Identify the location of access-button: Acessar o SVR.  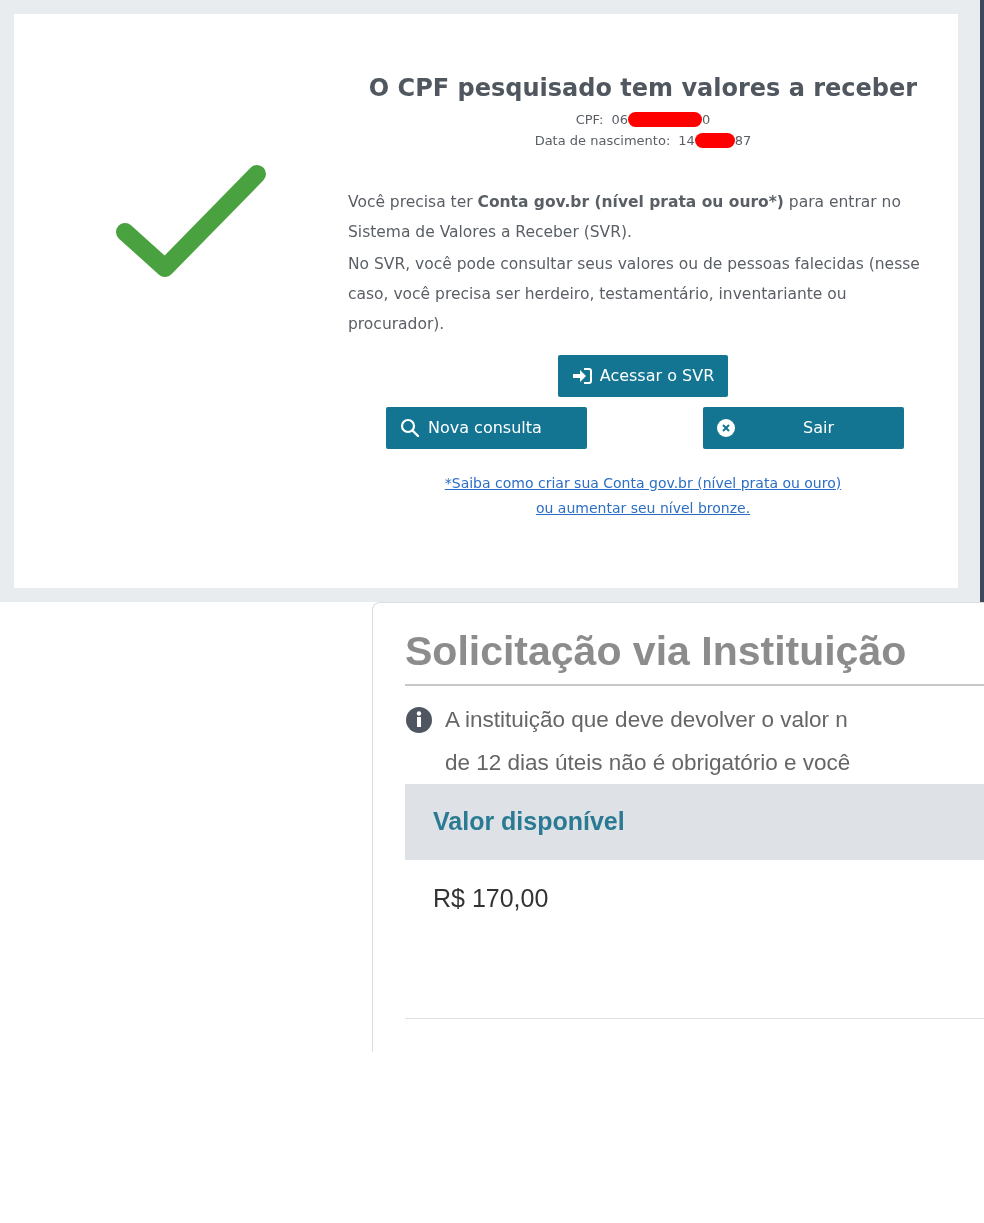
(643, 375).